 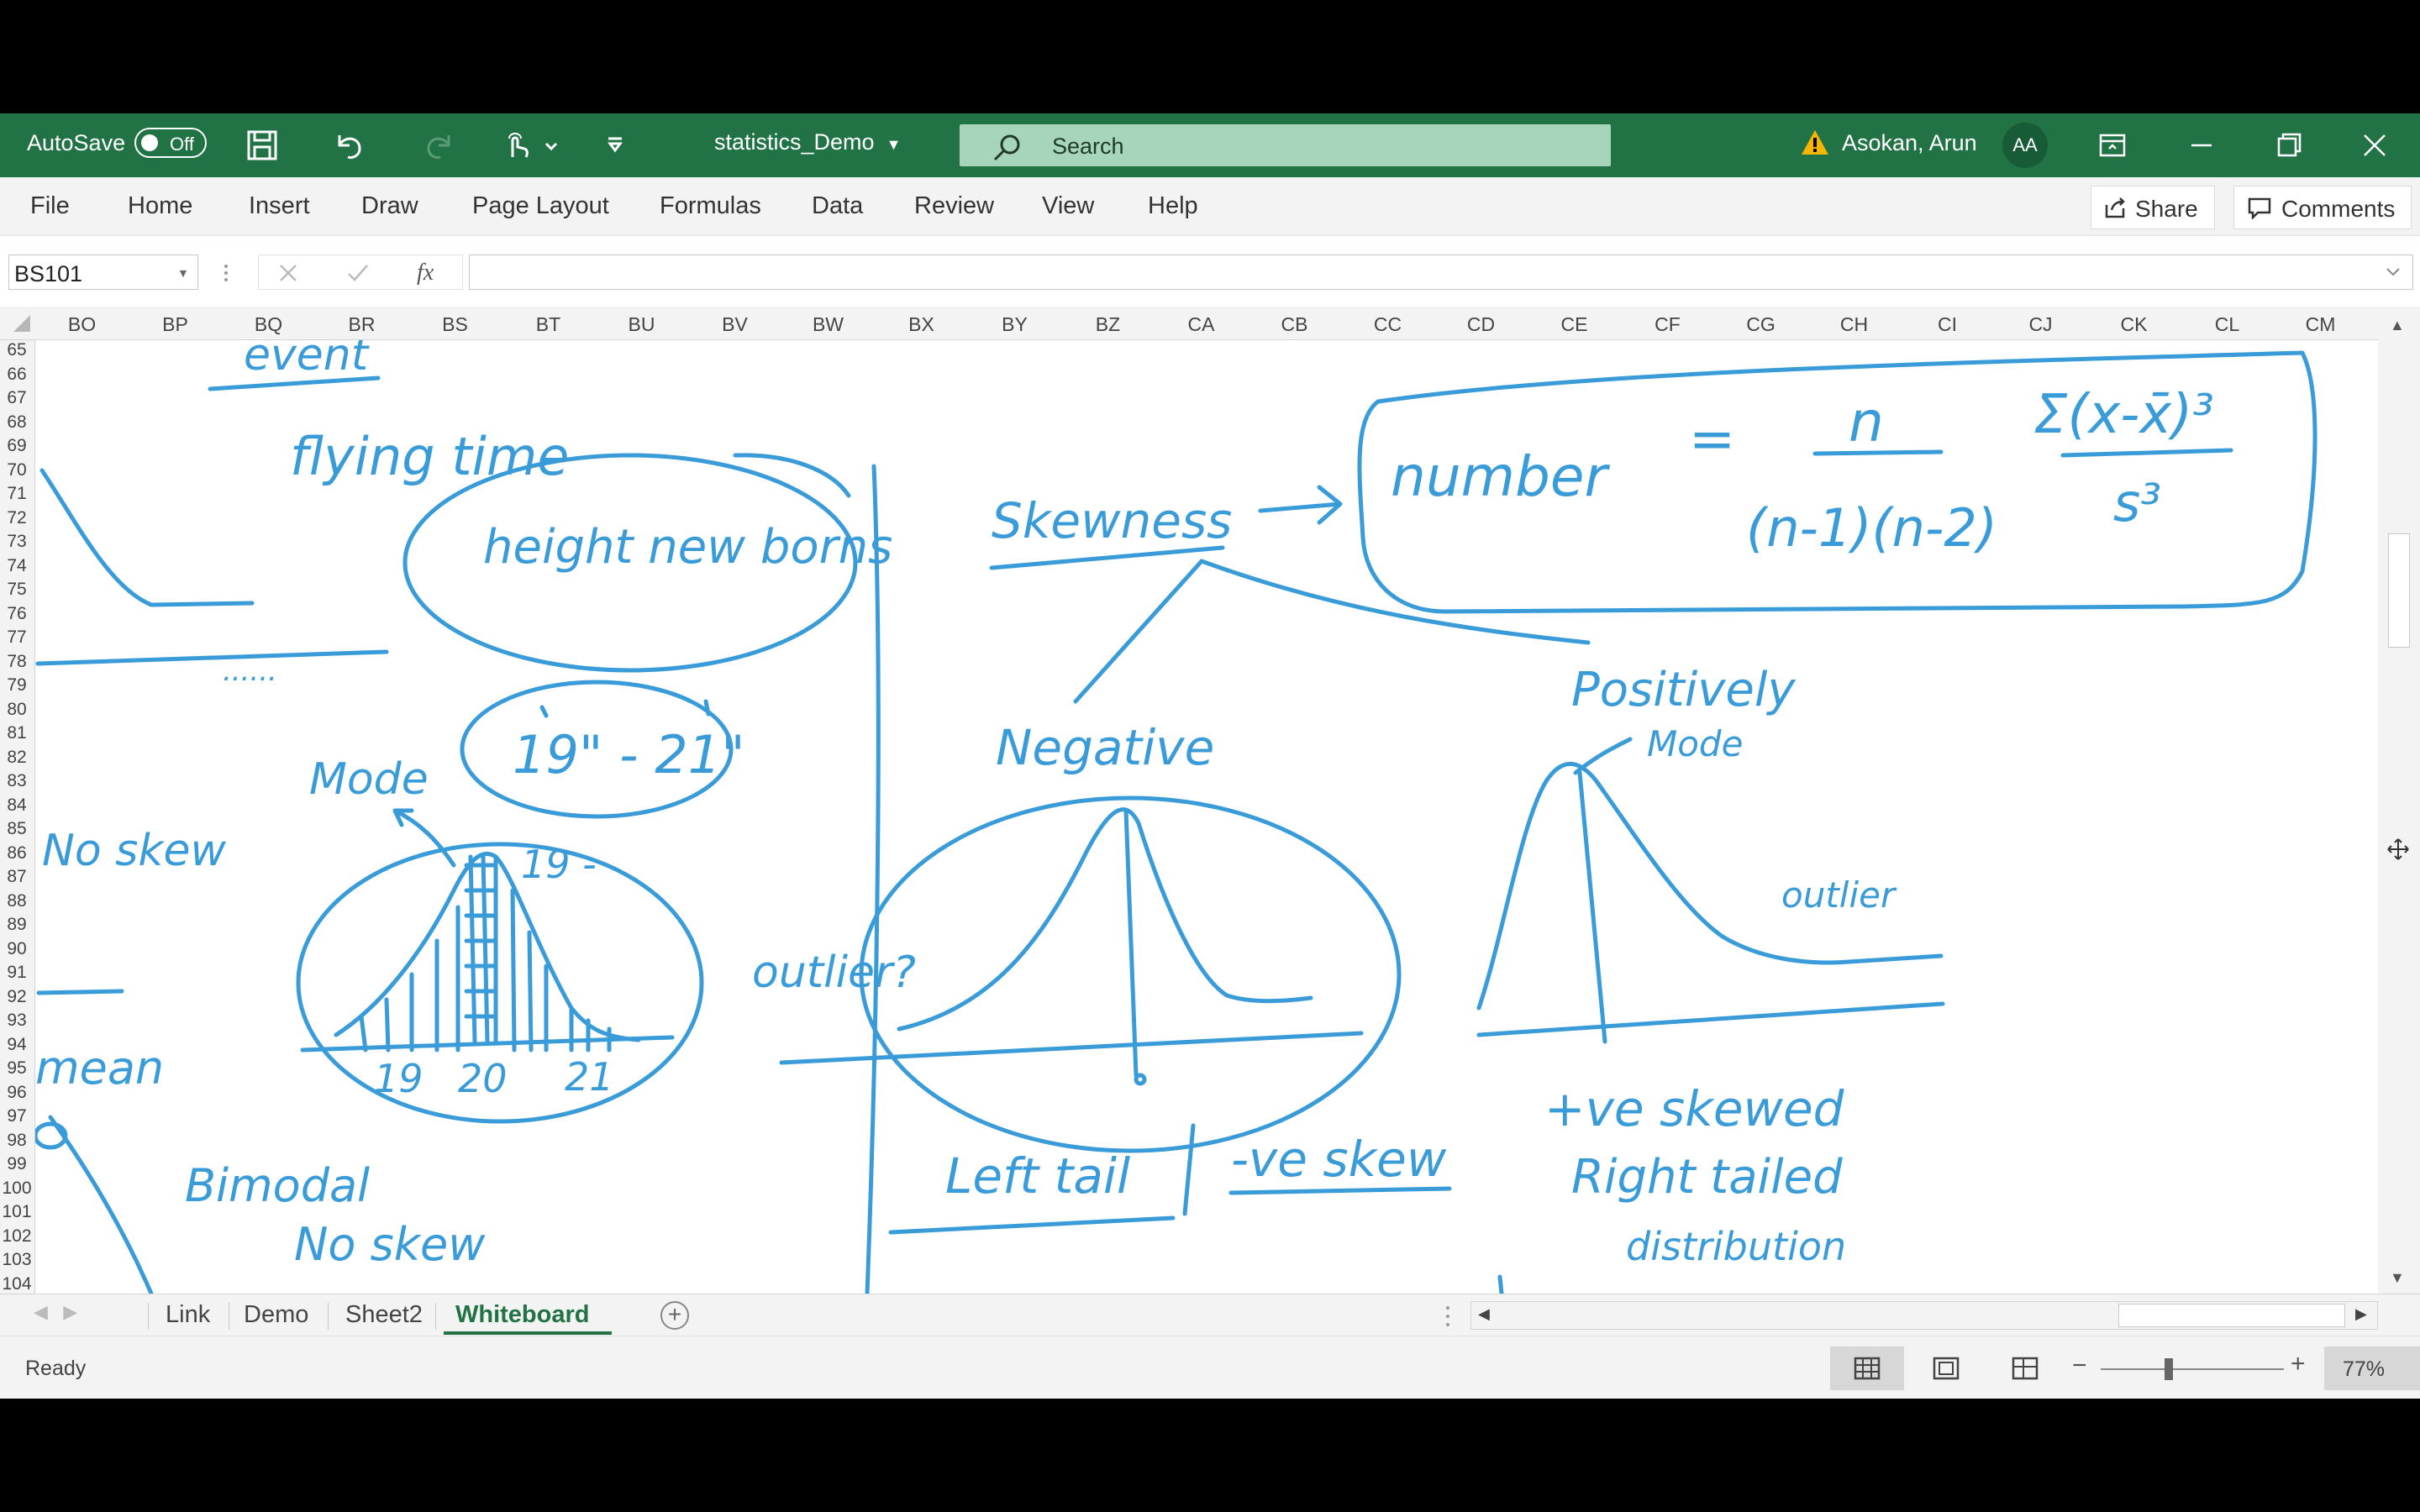 I want to click on row-header: 86, so click(x=17, y=853).